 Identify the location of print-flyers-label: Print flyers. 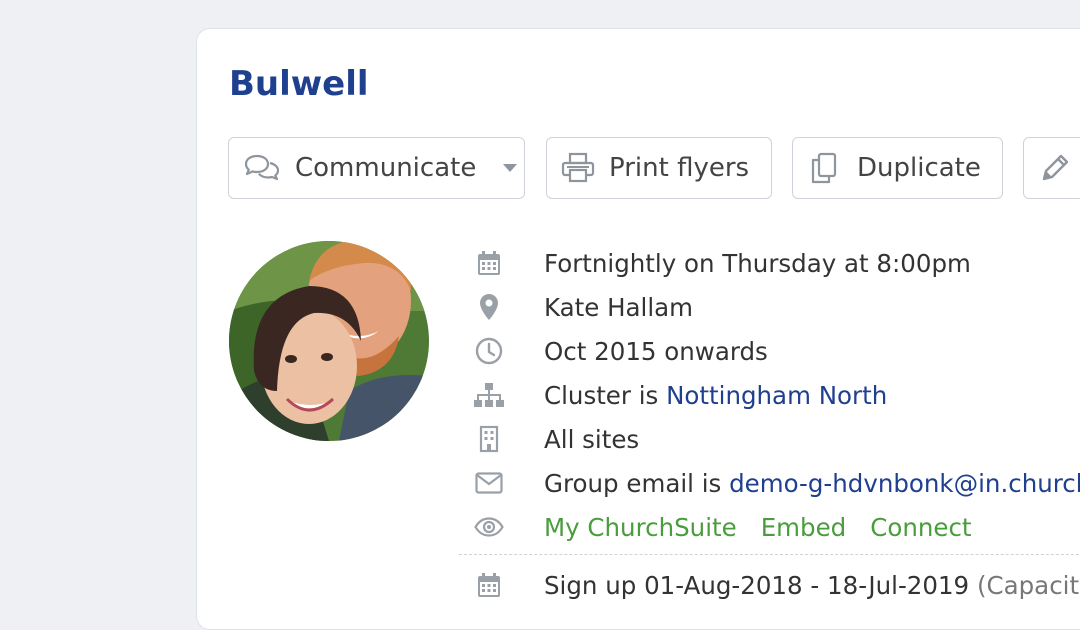
(679, 168).